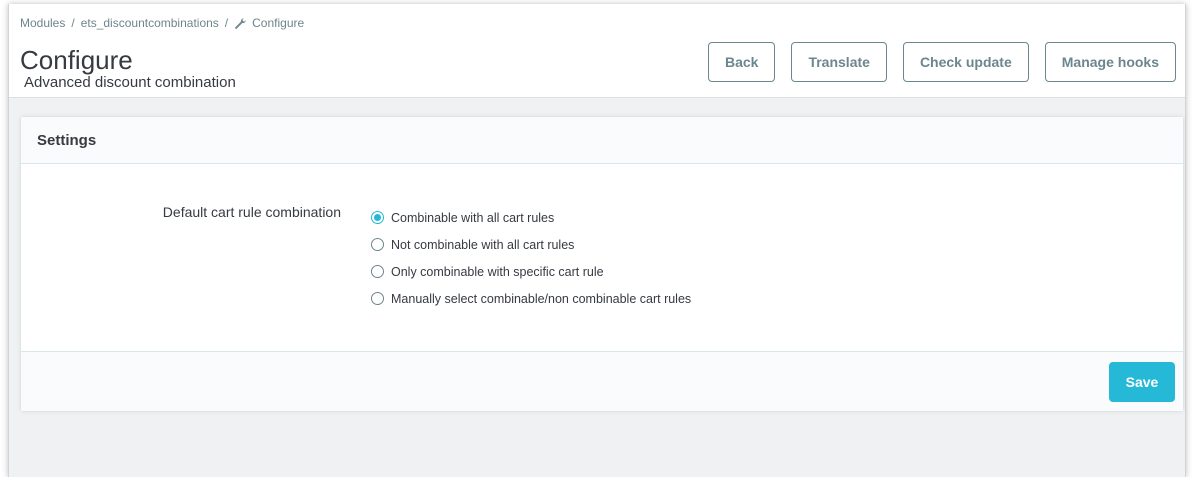 Image resolution: width=1192 pixels, height=477 pixels. Describe the element at coordinates (251, 212) in the screenshot. I see `cart-rule-combination-label: Default cart rule combination` at that location.